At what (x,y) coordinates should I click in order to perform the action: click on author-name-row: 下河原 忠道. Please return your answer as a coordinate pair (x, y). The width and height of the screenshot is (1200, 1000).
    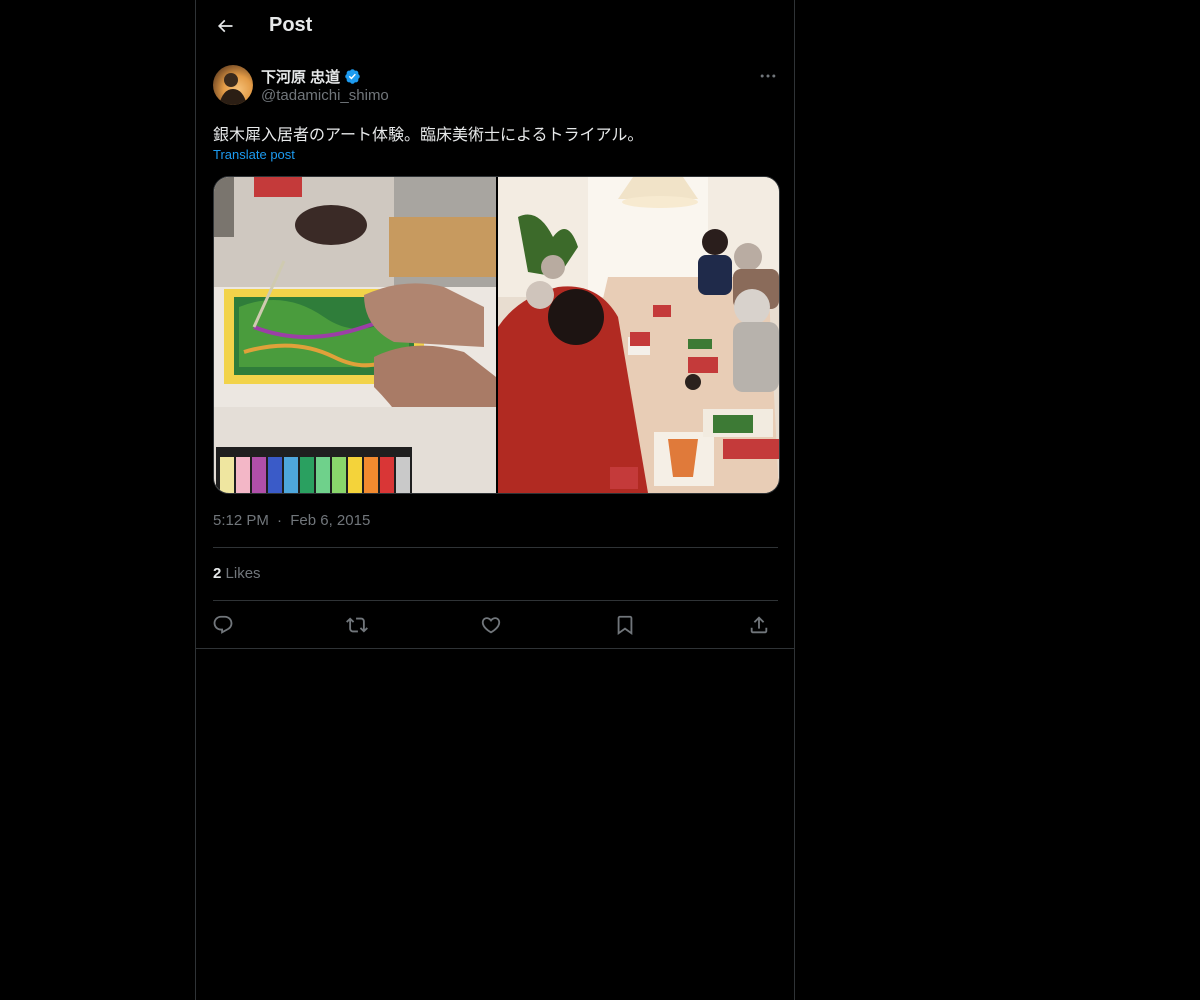
    Looking at the image, I should click on (311, 76).